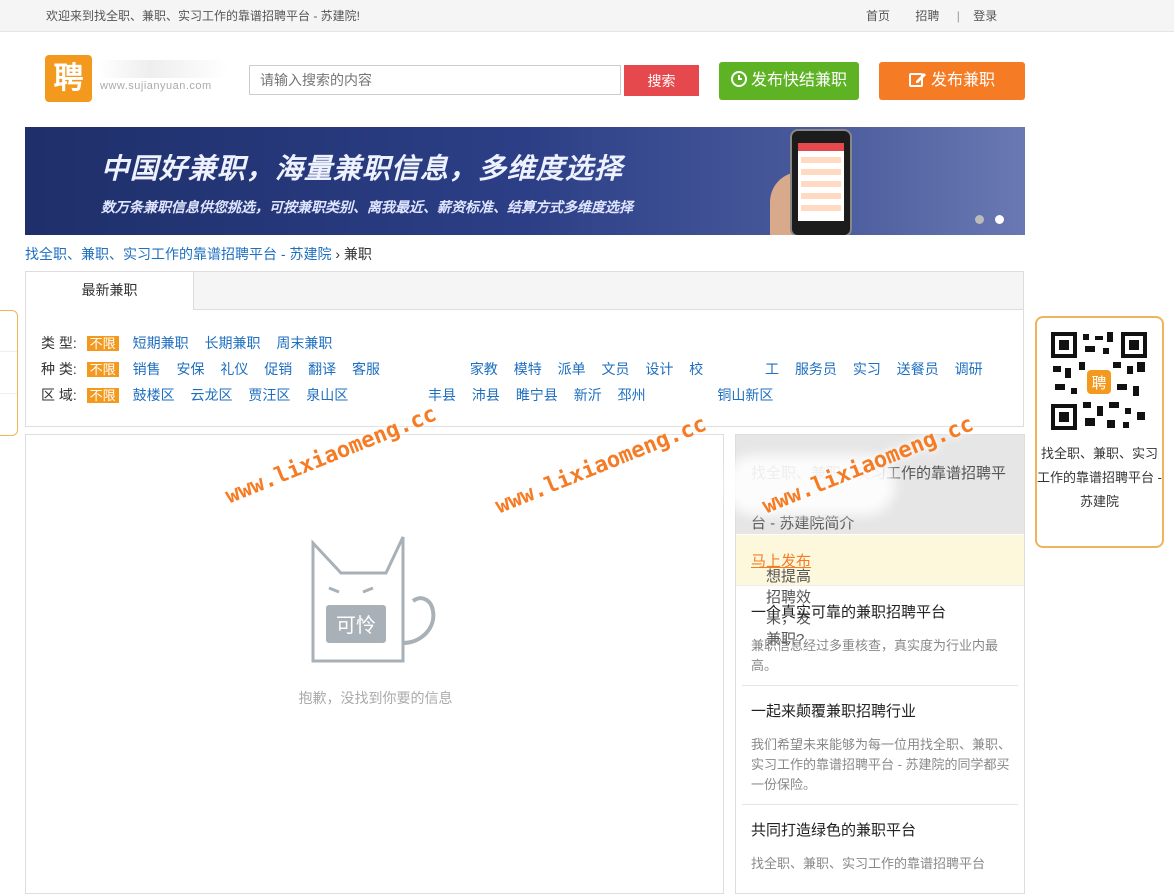  I want to click on filter-kind-option: 送餐员, so click(918, 369).